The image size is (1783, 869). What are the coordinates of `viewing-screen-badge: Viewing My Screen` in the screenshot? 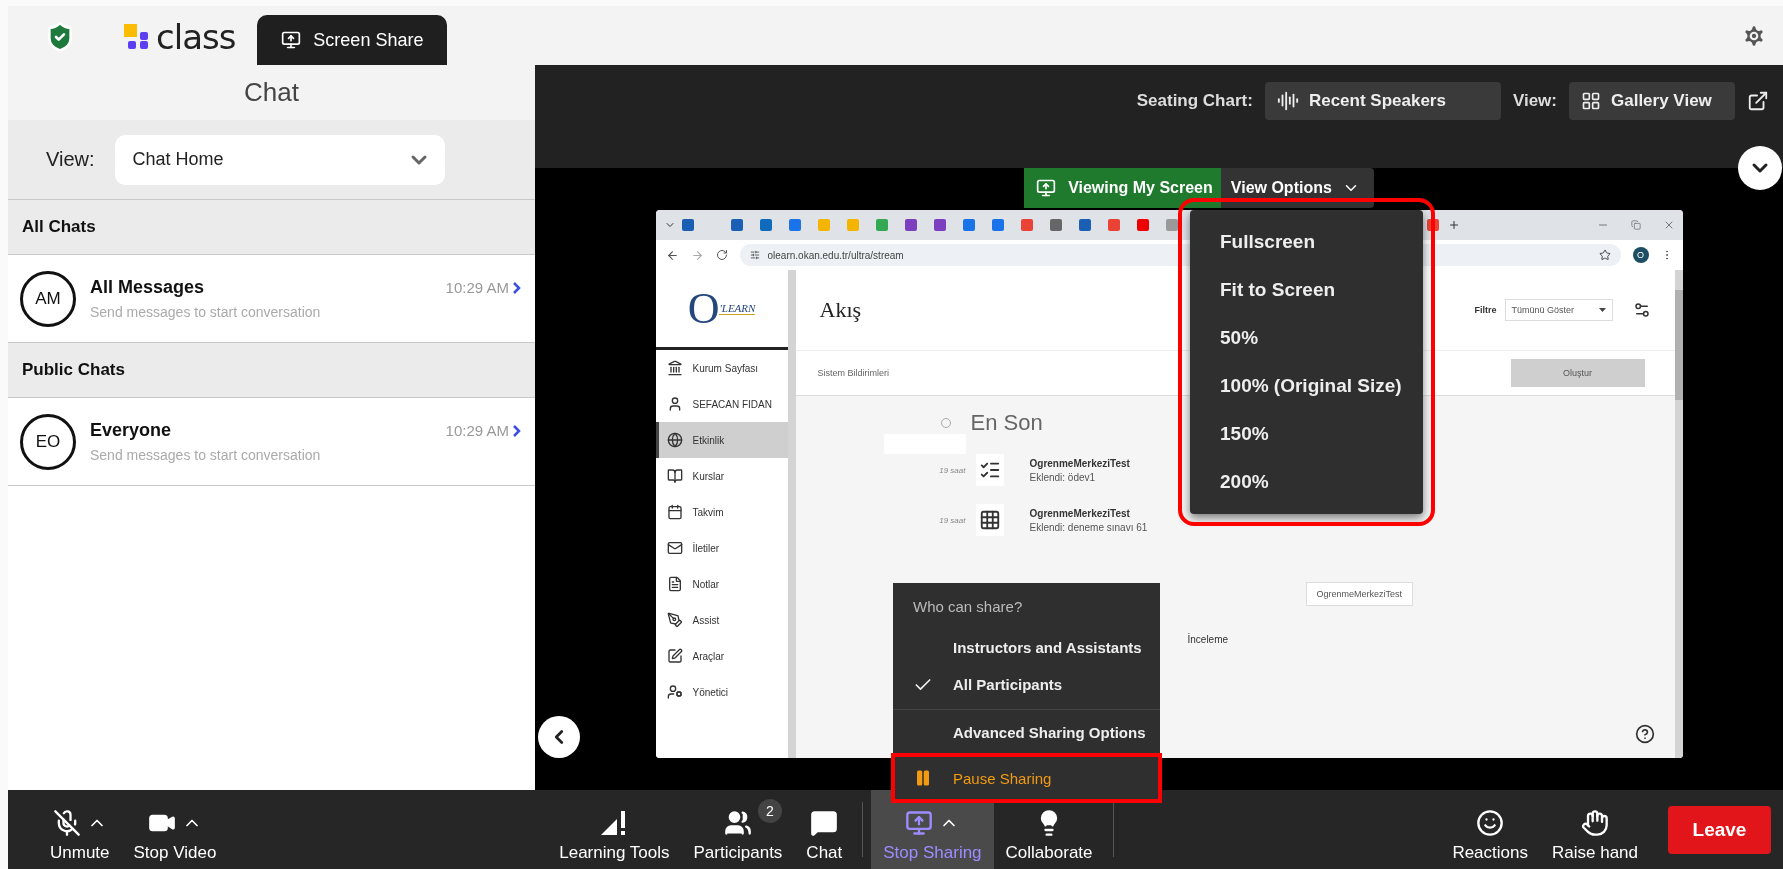 It's located at (1122, 188).